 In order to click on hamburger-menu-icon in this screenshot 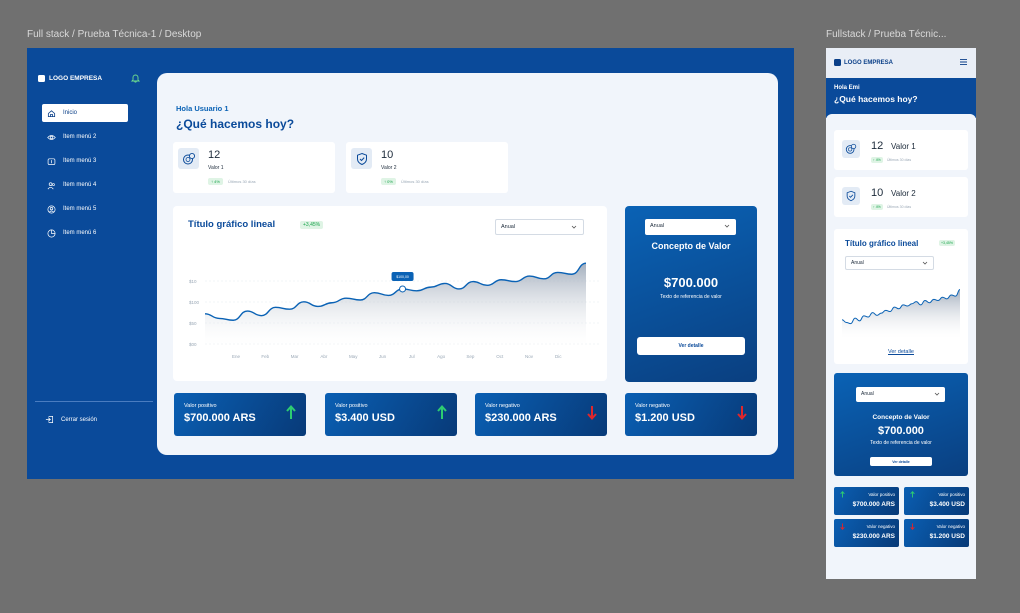, I will do `click(963, 62)`.